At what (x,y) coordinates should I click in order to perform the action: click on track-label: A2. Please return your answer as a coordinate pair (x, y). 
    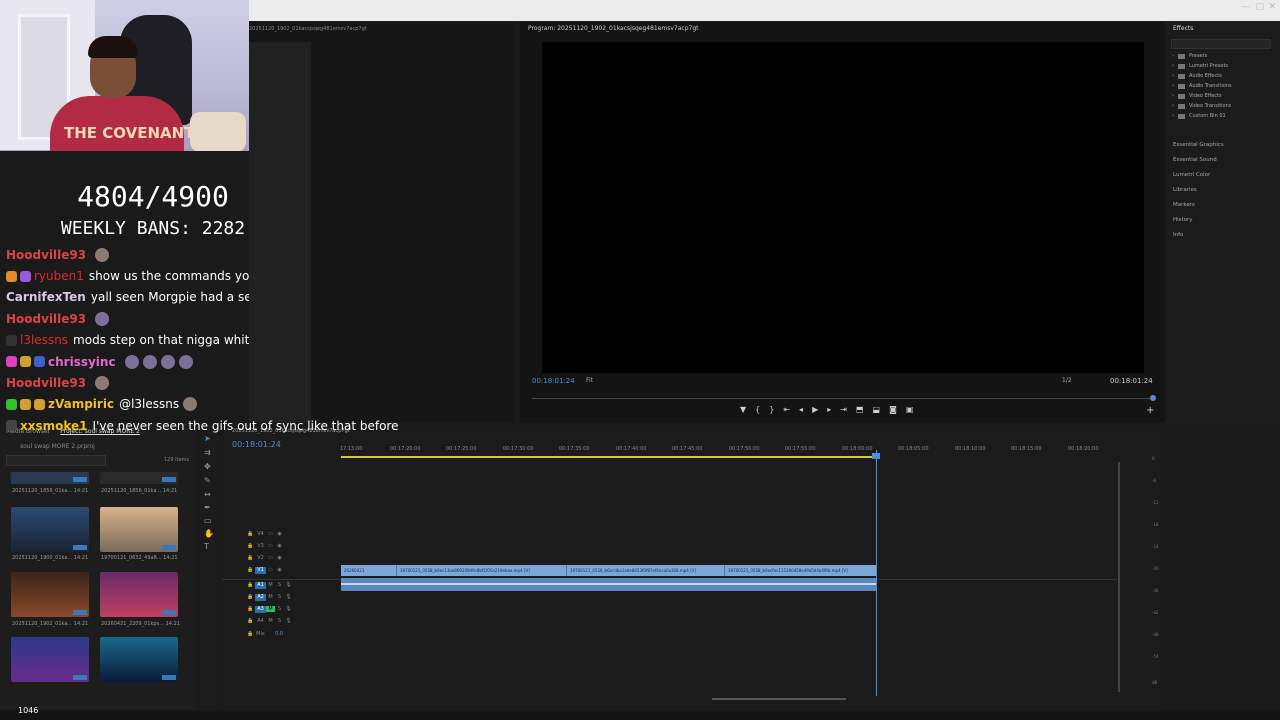
    Looking at the image, I should click on (260, 597).